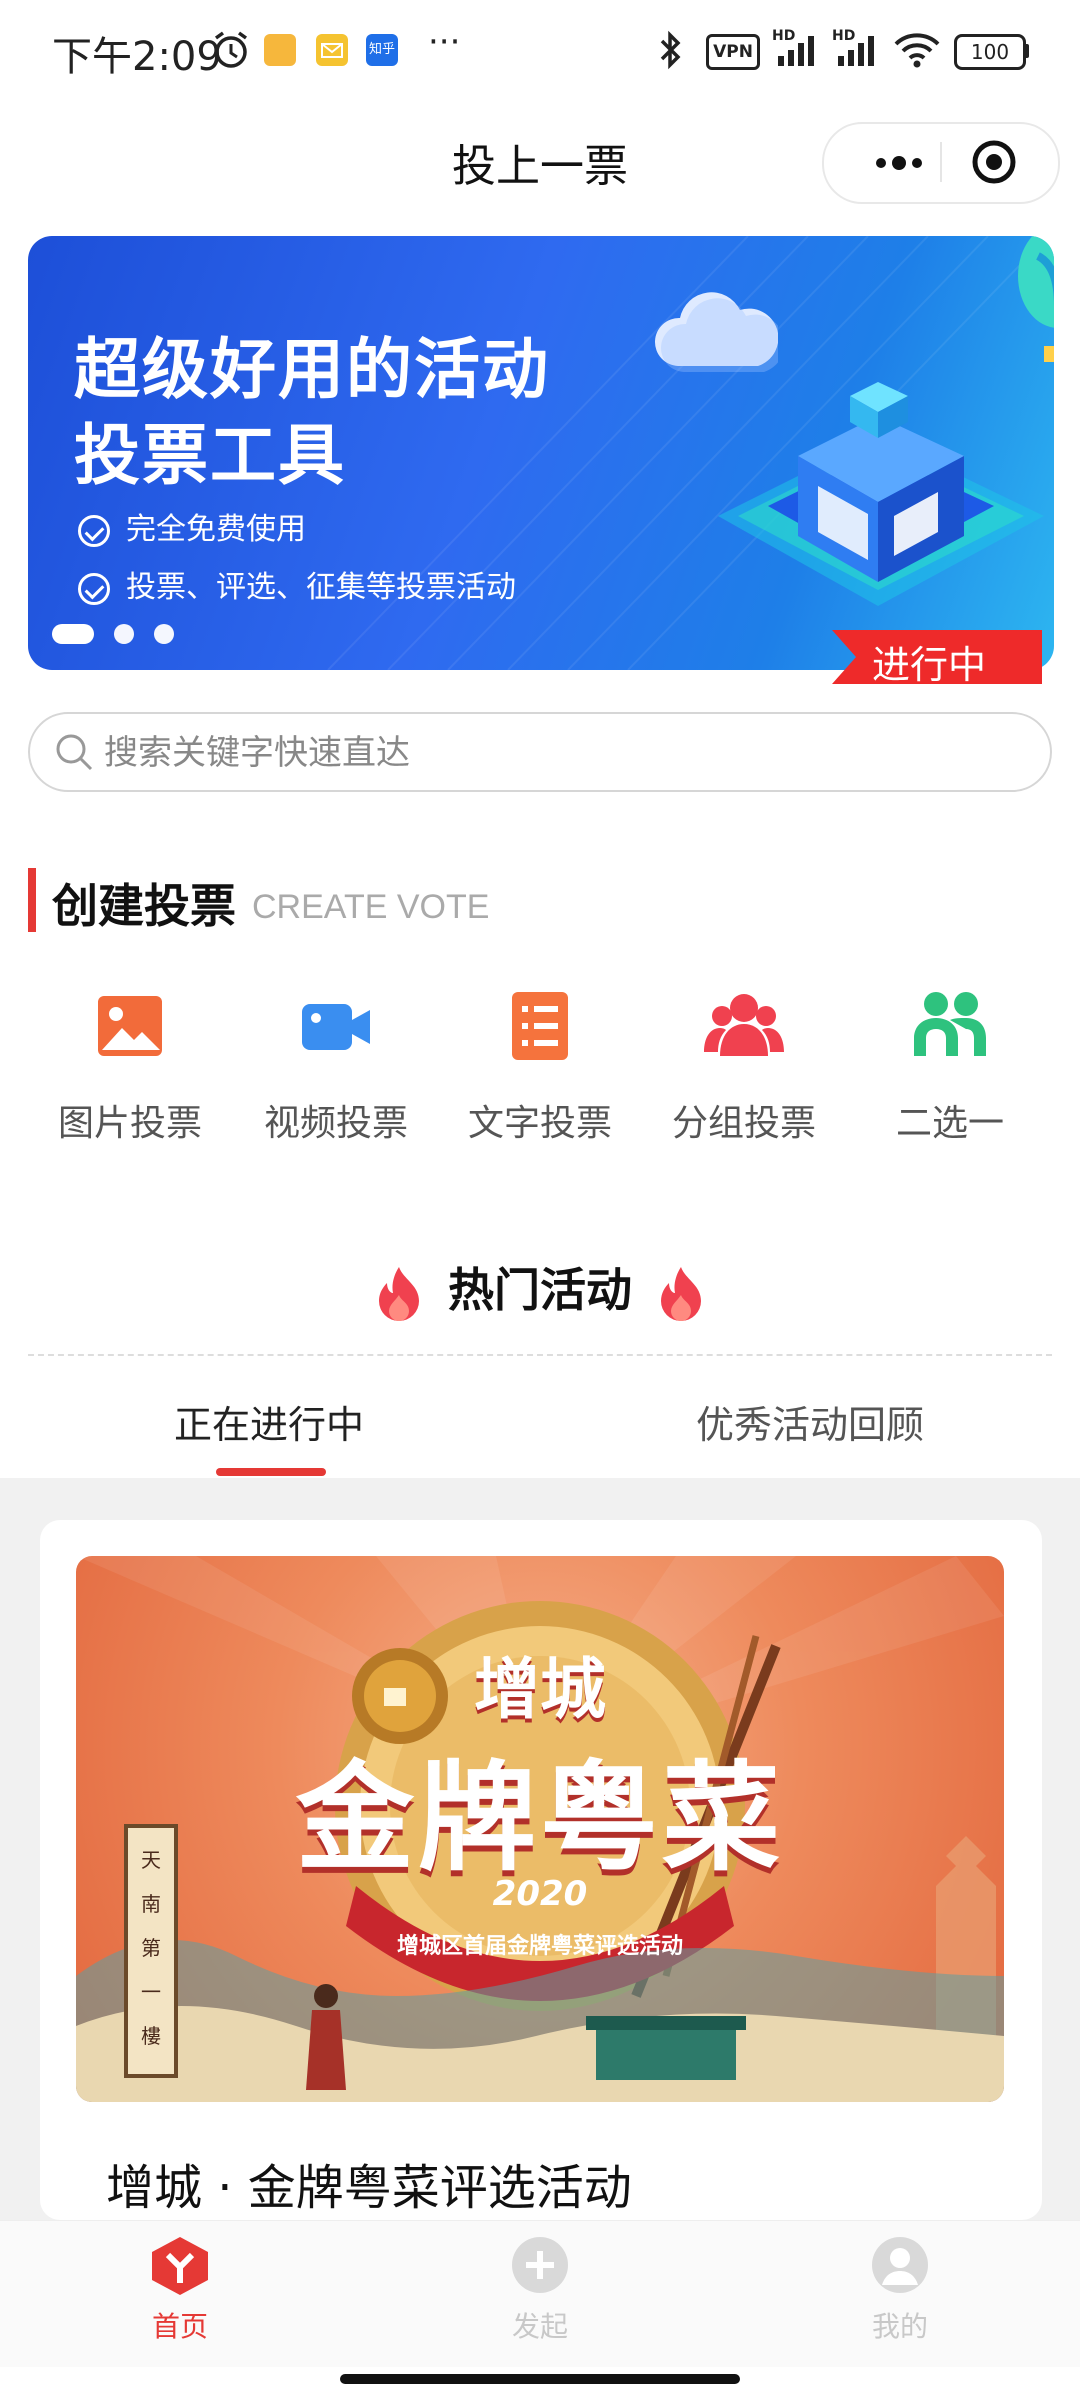 This screenshot has width=1080, height=2400. What do you see at coordinates (733, 52) in the screenshot?
I see `vpn-icon: VPN` at bounding box center [733, 52].